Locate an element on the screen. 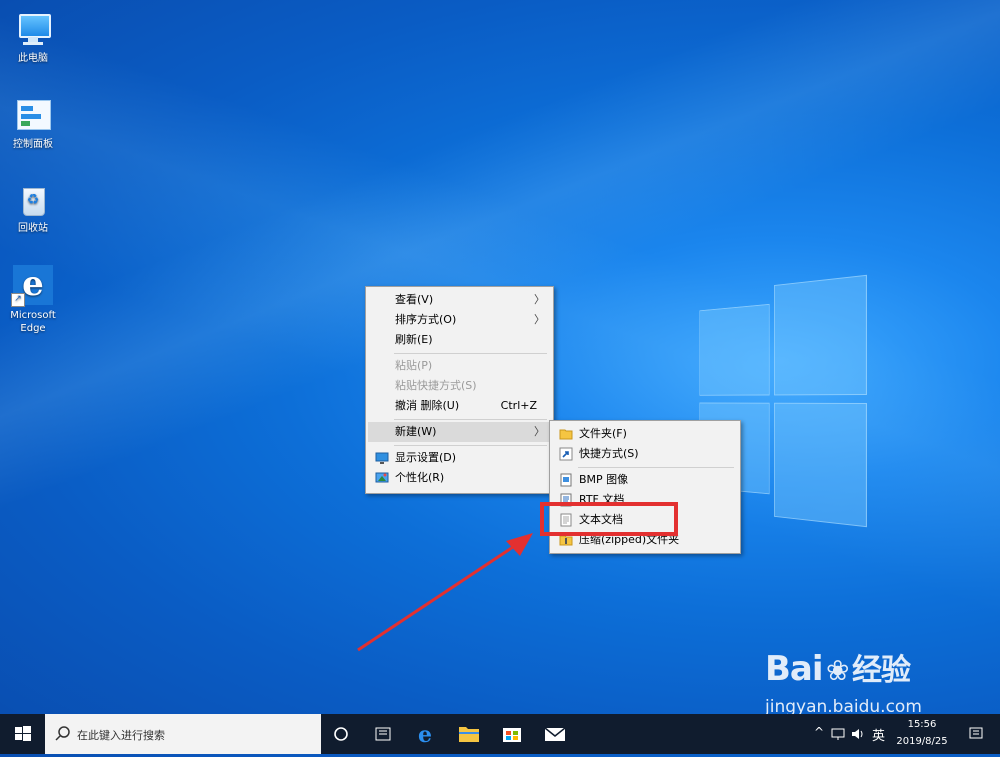 The width and height of the screenshot is (1000, 757). taskbar-edge-button: e is located at coordinates (426, 734).